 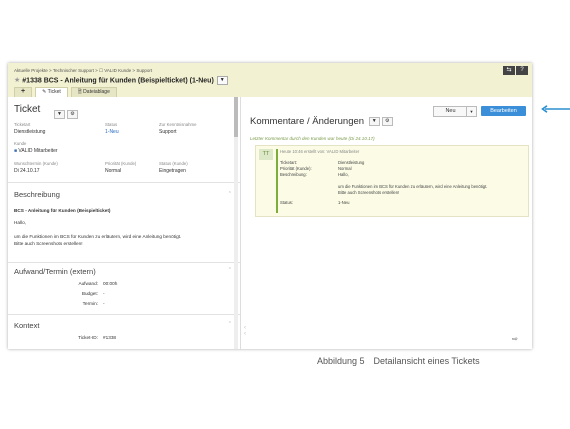 I want to click on change-key: Beschreibung:, so click(x=293, y=174).